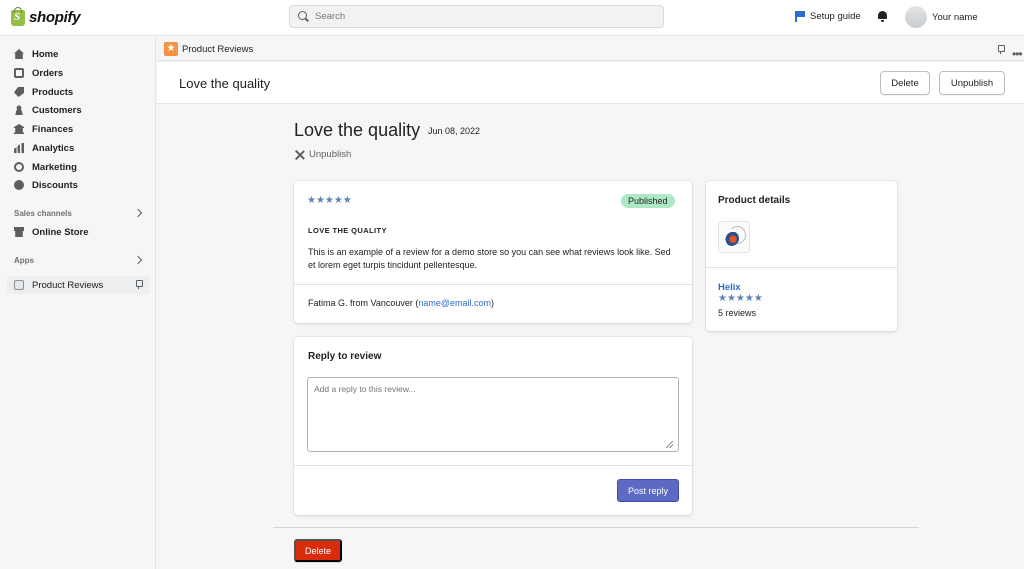 This screenshot has height=569, width=1024. What do you see at coordinates (18, 16) in the screenshot?
I see `shopify-bag-icon` at bounding box center [18, 16].